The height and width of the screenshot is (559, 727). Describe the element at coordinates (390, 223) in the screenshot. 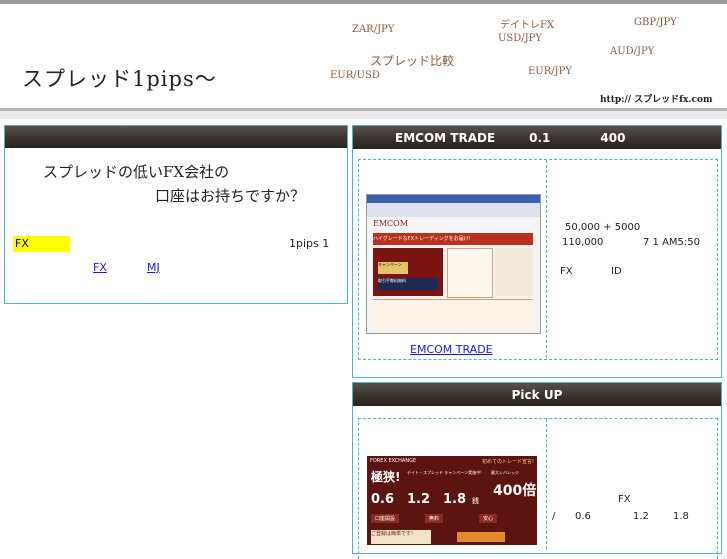

I see `emcom-logo: EMCOM` at that location.